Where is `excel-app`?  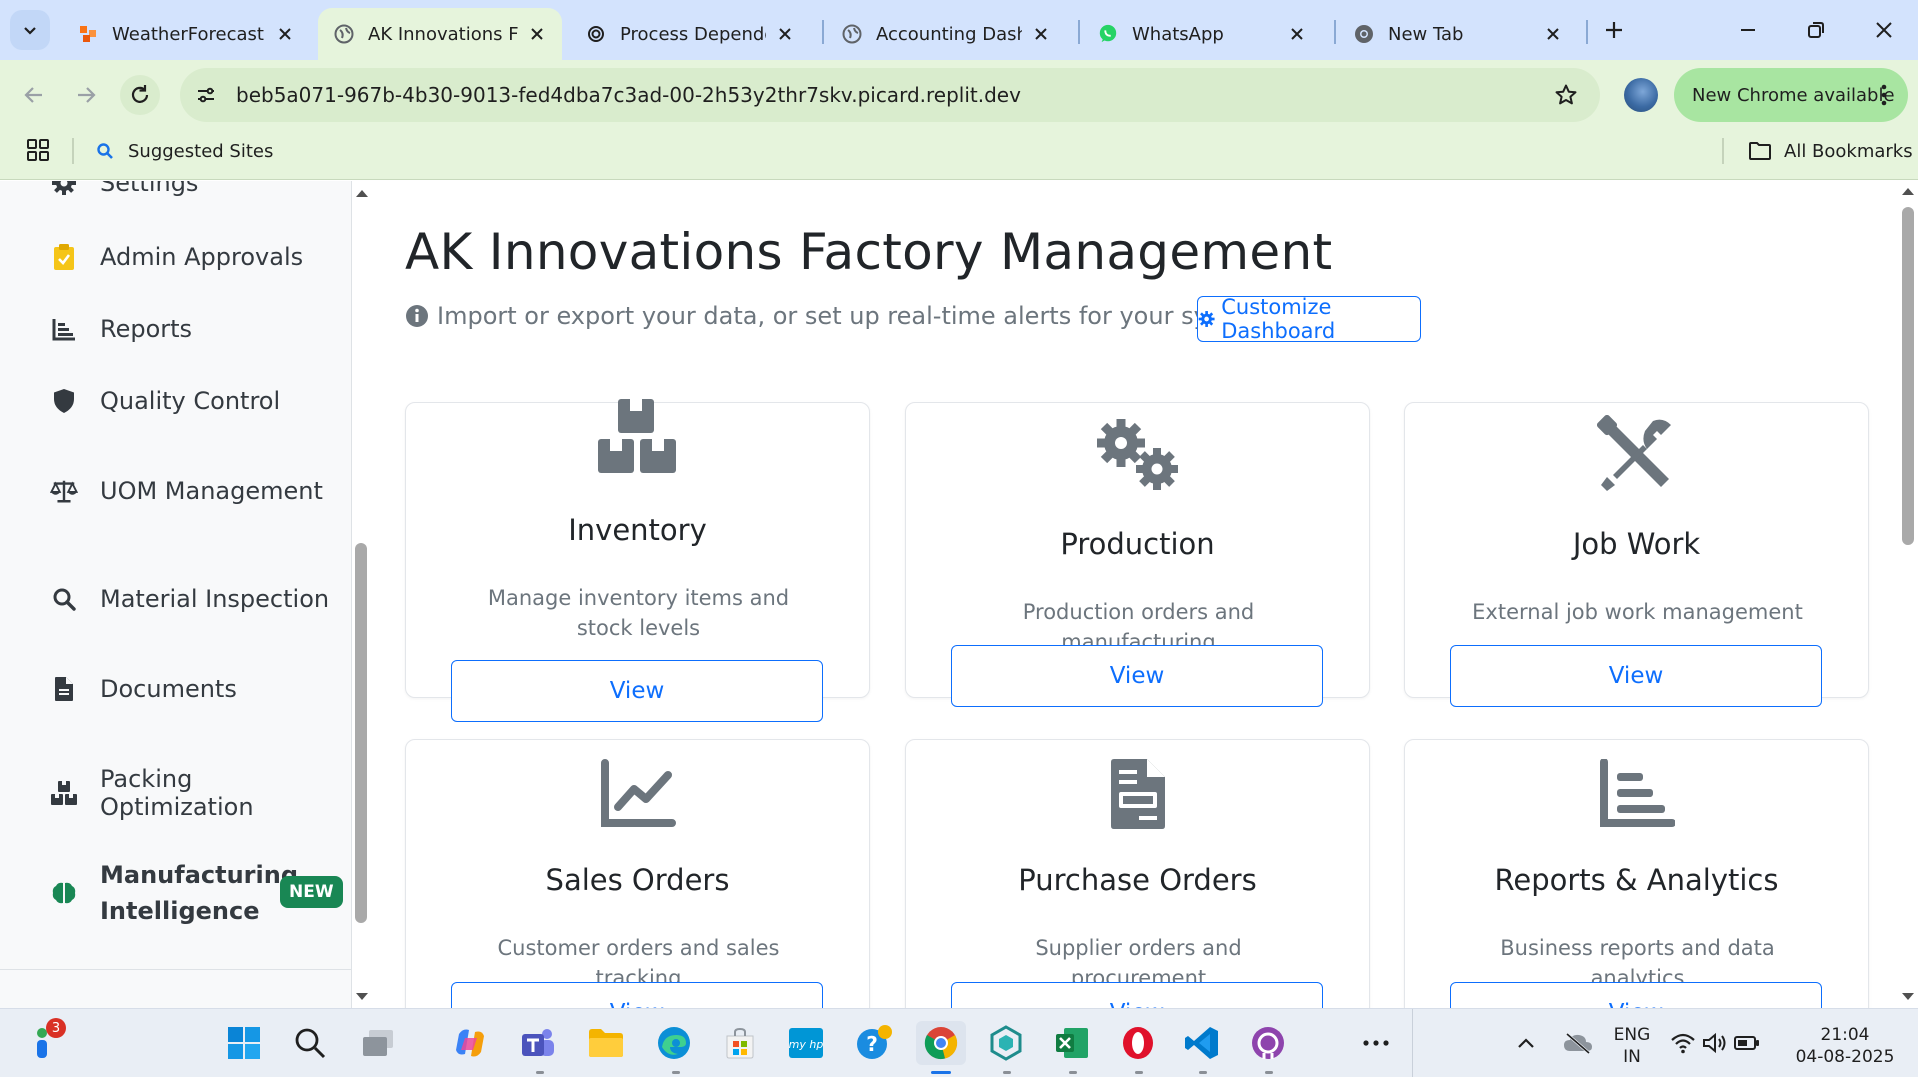
excel-app is located at coordinates (1072, 1043).